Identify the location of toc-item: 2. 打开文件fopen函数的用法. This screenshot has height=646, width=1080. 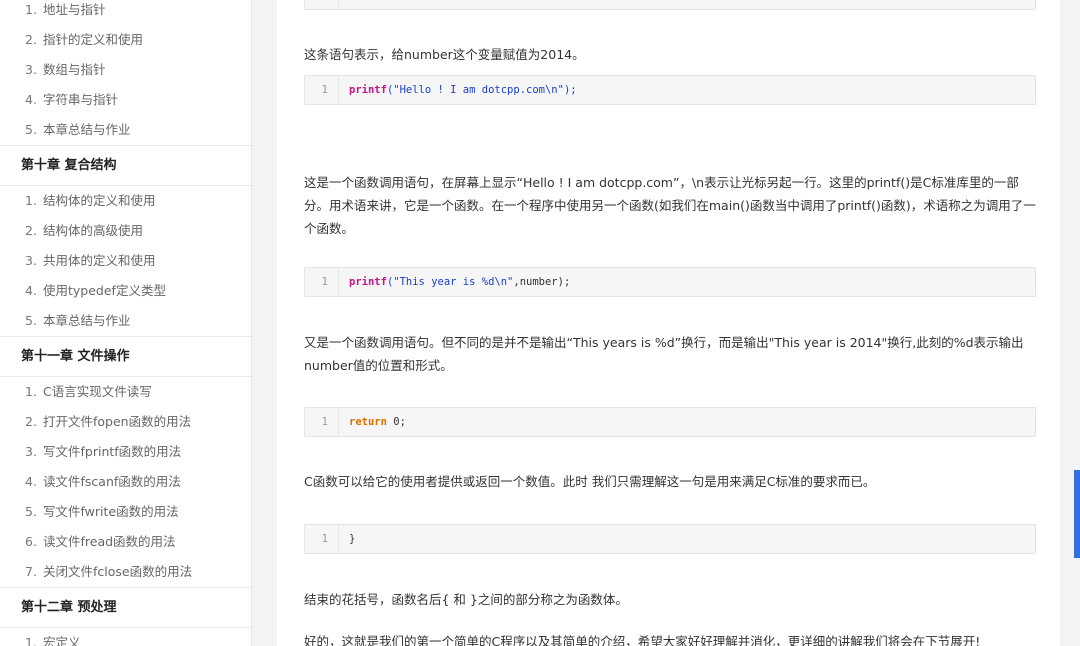
(125, 422).